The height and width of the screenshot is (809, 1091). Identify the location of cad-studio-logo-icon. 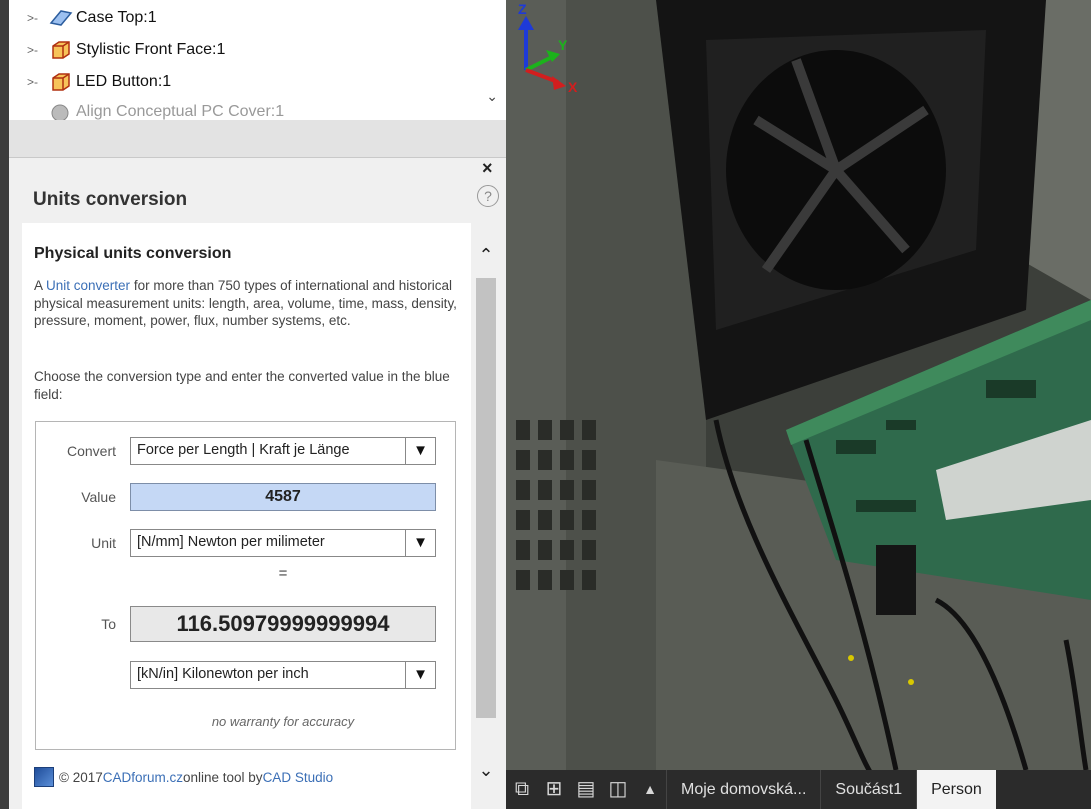
(44, 777).